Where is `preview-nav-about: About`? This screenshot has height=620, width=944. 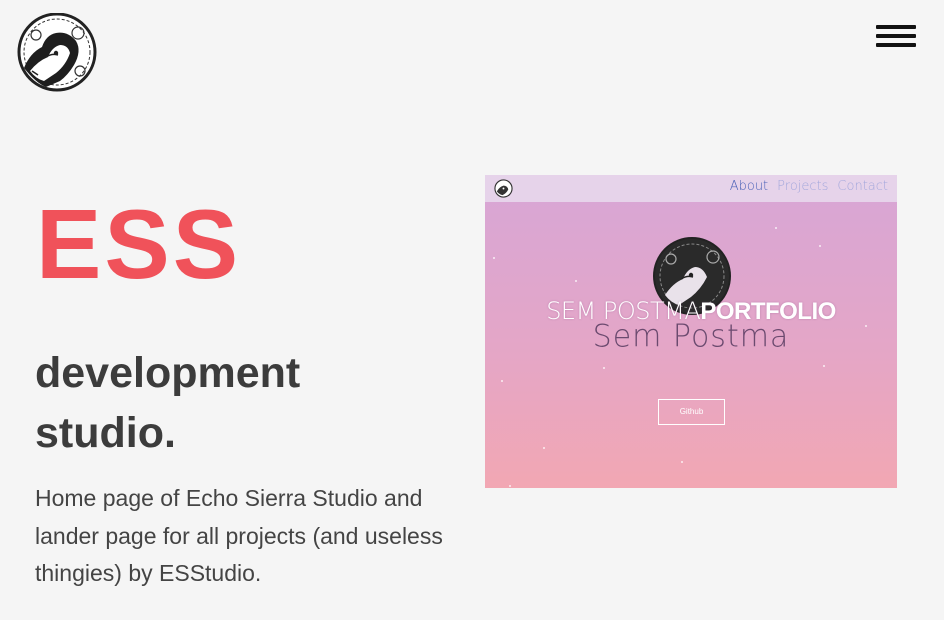 preview-nav-about: About is located at coordinates (749, 186).